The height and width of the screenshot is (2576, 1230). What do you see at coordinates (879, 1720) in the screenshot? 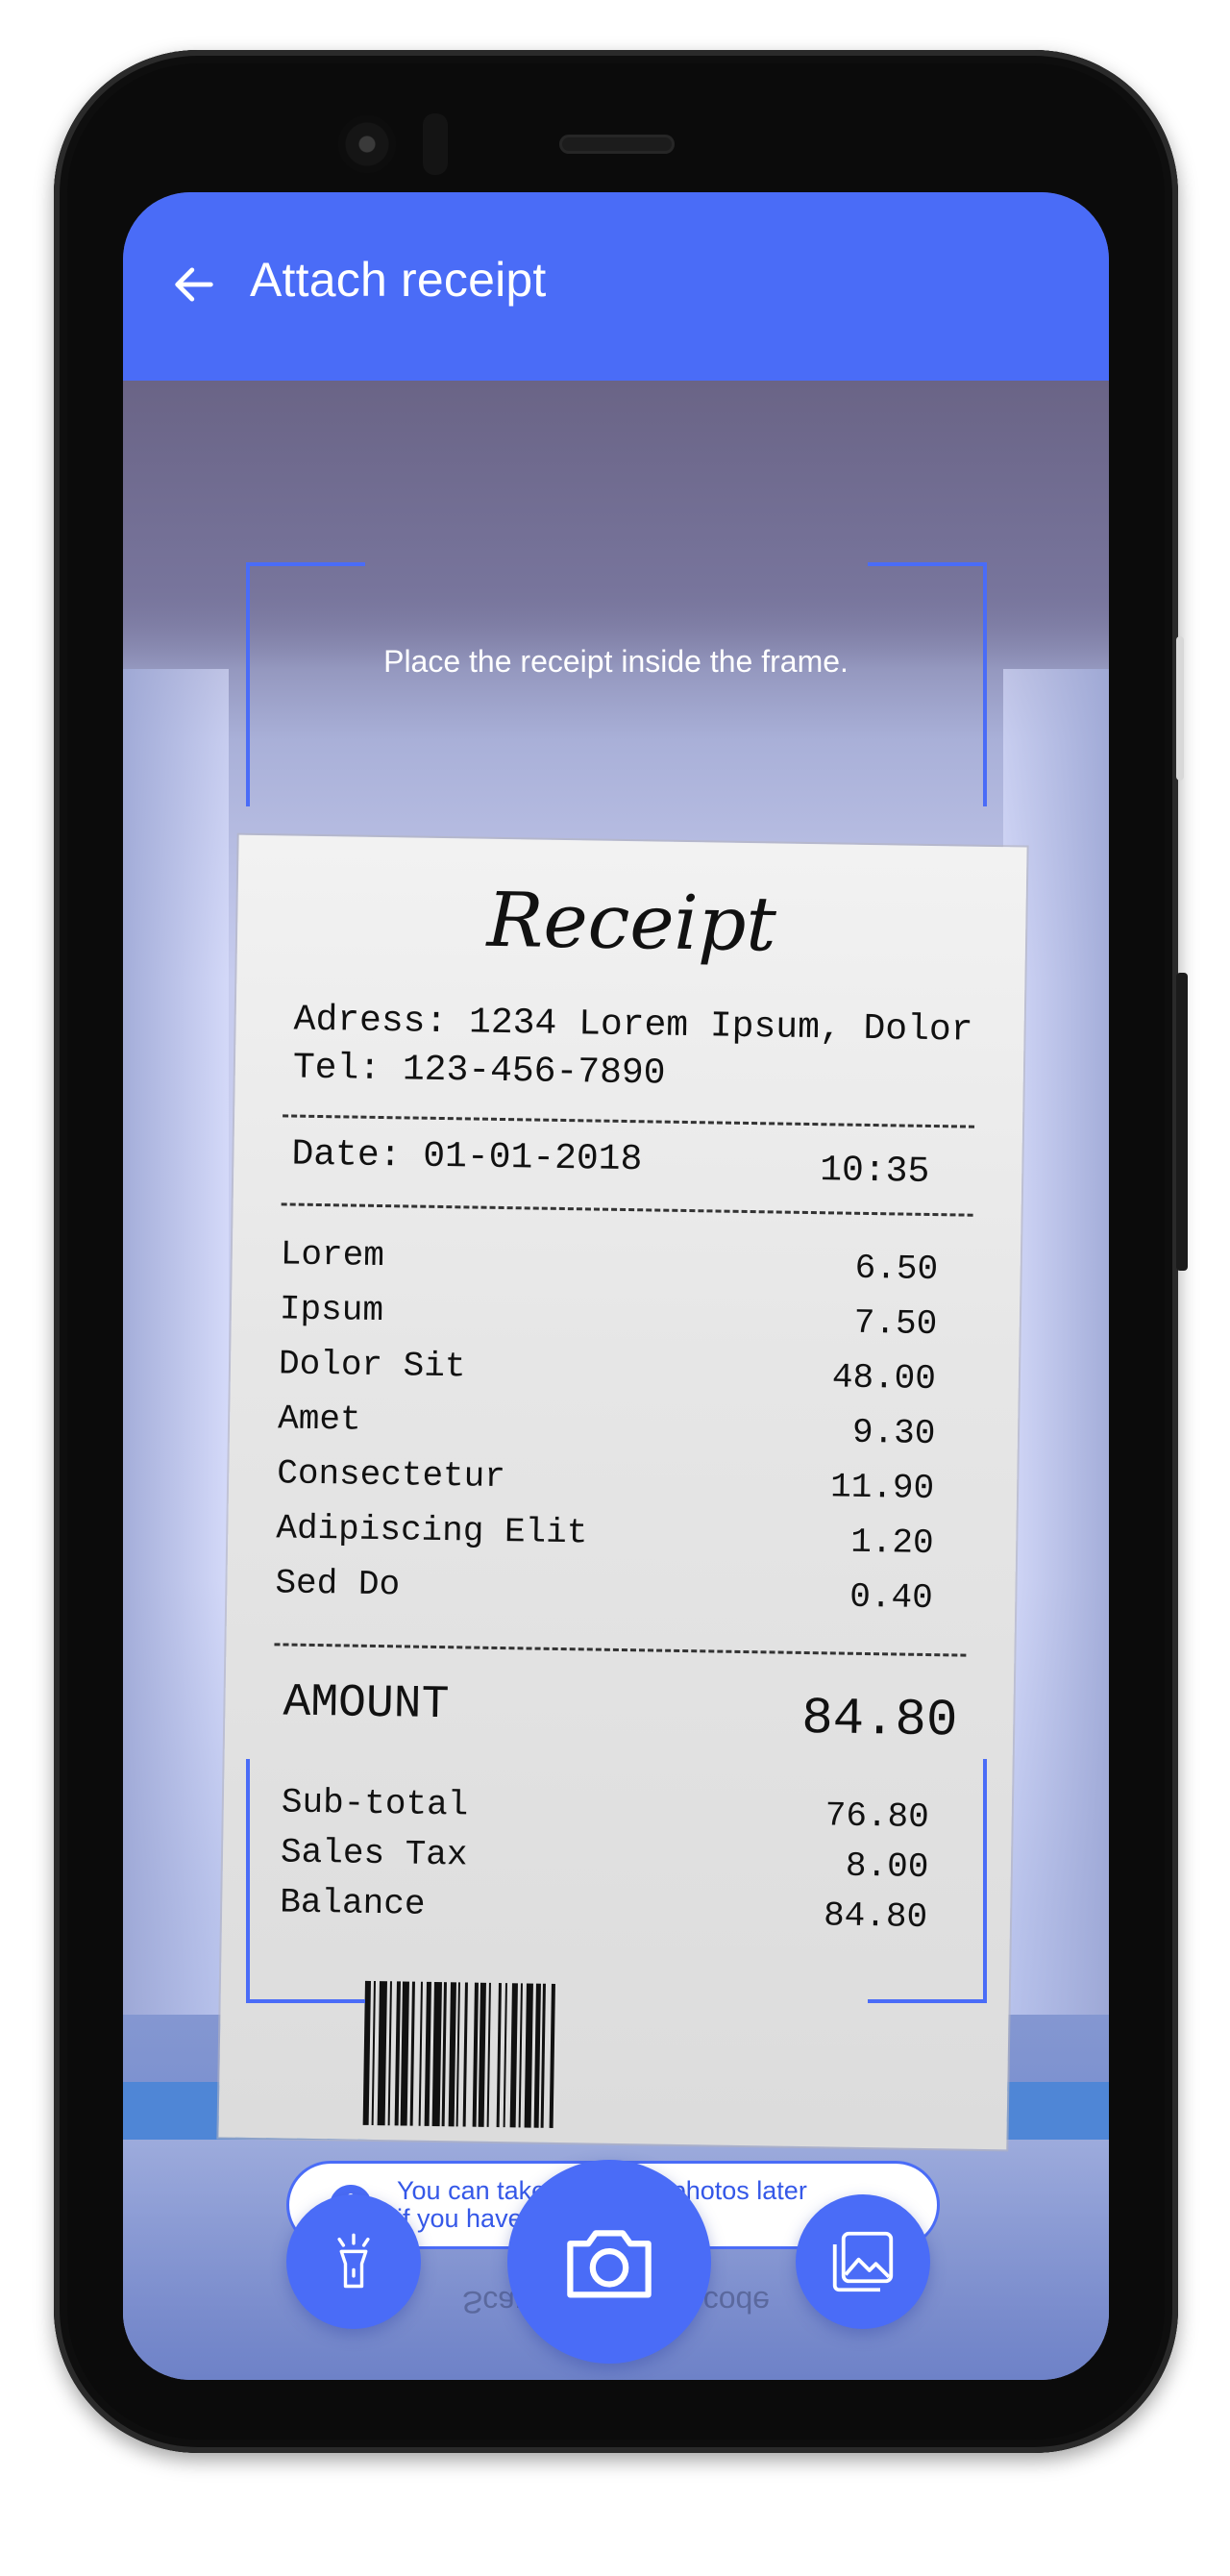
I see `amount-value: 84.80` at bounding box center [879, 1720].